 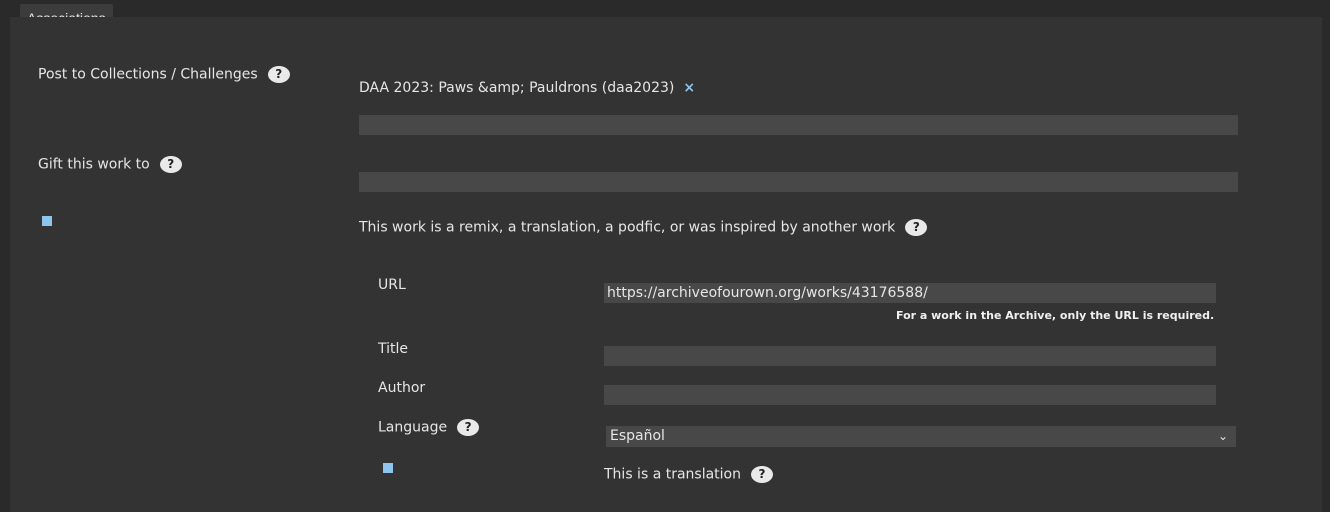 What do you see at coordinates (921, 436) in the screenshot?
I see `language-select: Español ⌄` at bounding box center [921, 436].